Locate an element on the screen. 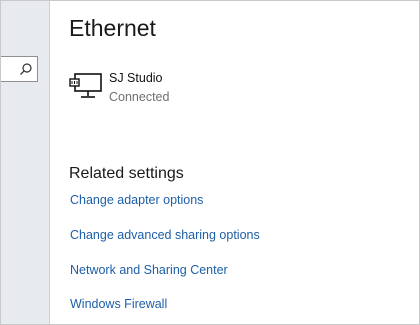 The image size is (420, 325). ethernet-monitor-icon is located at coordinates (85, 85).